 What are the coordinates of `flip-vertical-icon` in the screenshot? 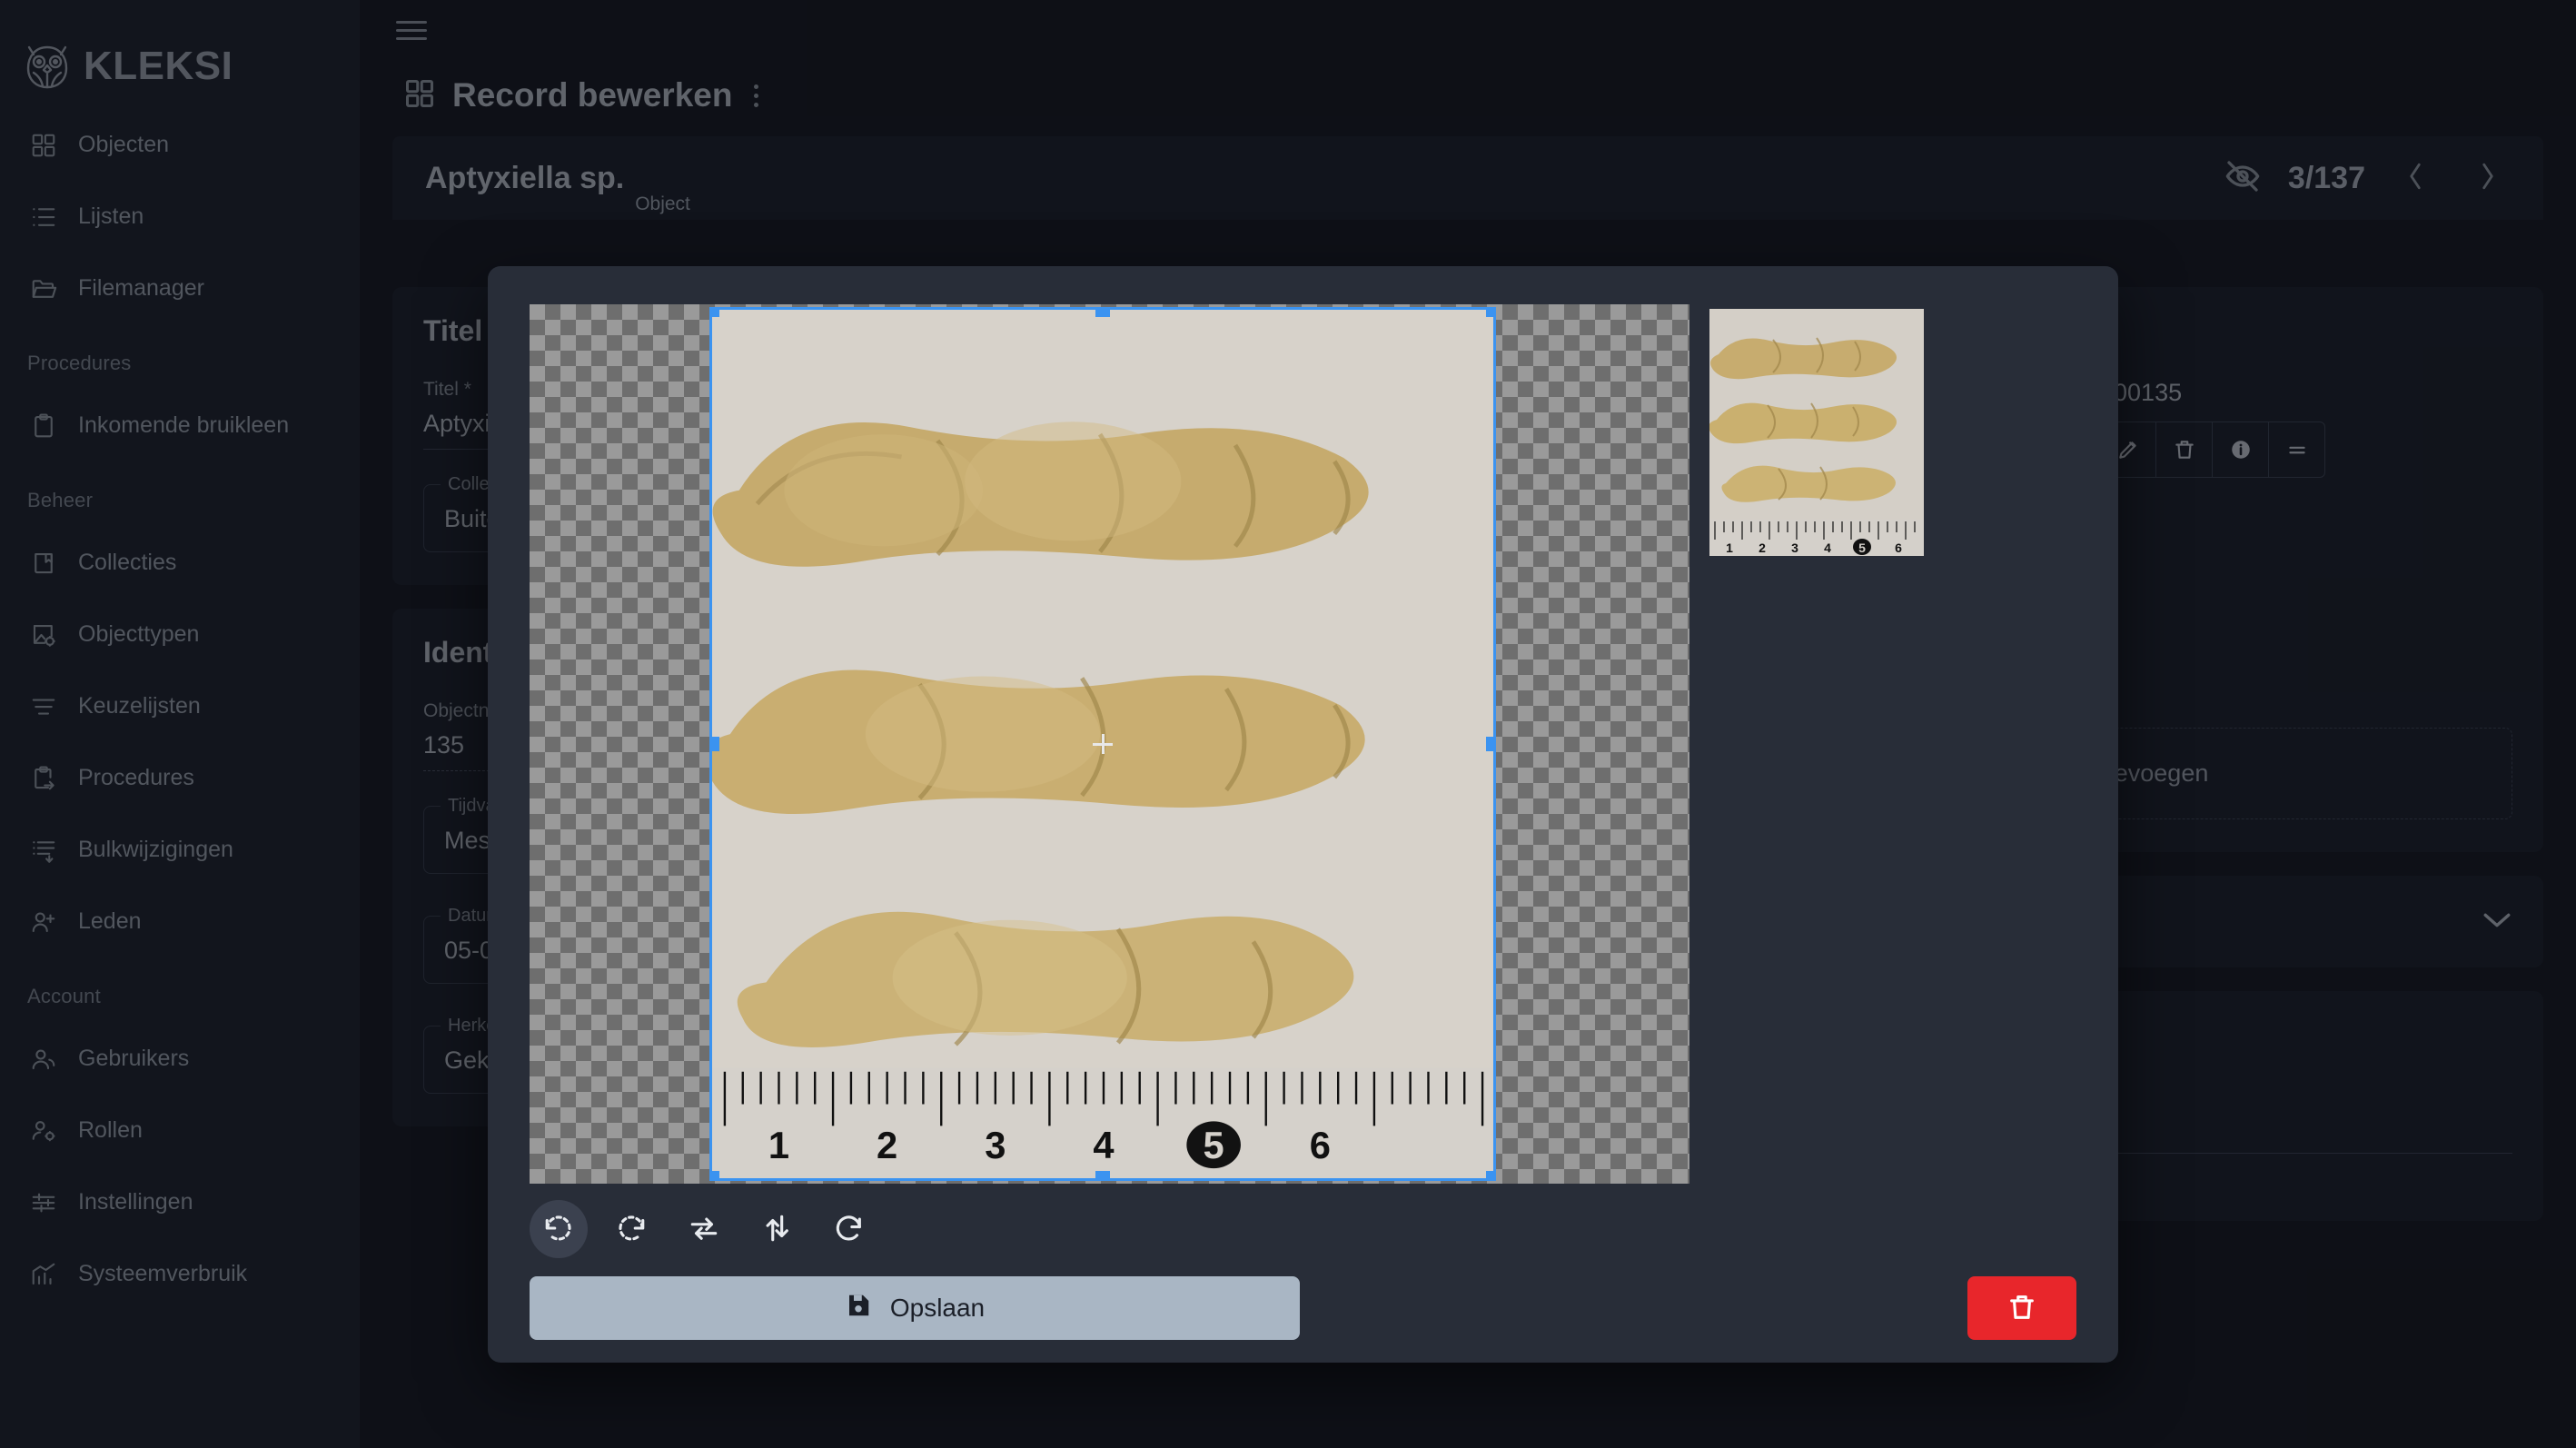 It's located at (776, 1229).